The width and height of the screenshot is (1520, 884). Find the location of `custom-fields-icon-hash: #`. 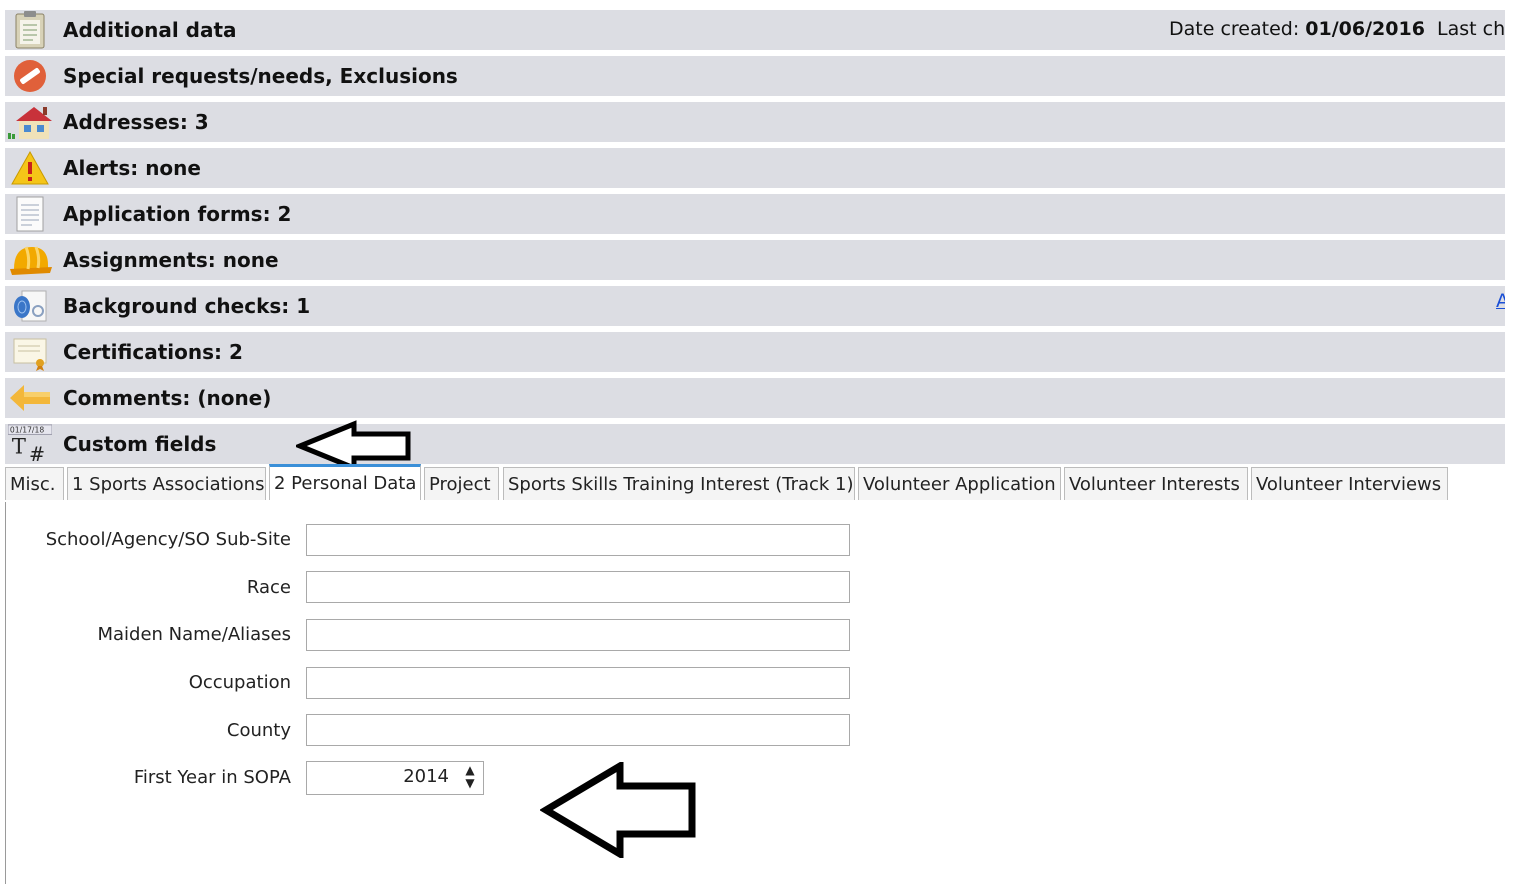

custom-fields-icon-hash: # is located at coordinates (37, 453).